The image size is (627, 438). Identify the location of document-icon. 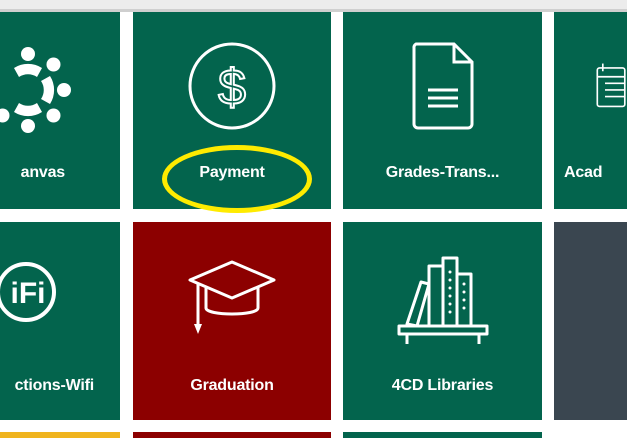
(442, 86).